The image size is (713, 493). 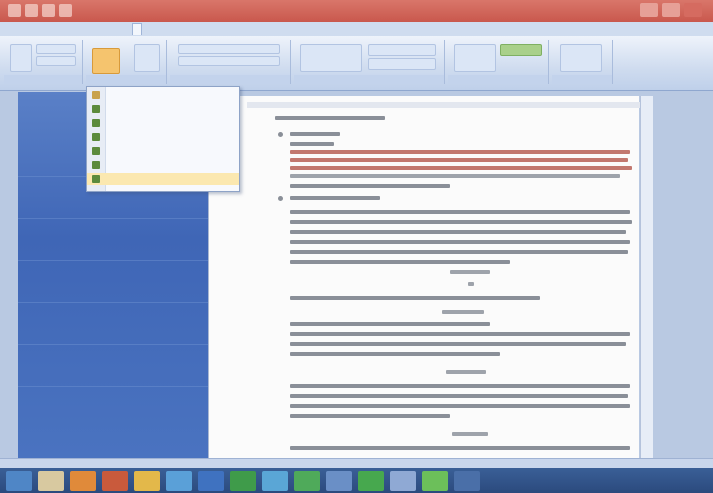 I want to click on start-icon, so click(x=19, y=480).